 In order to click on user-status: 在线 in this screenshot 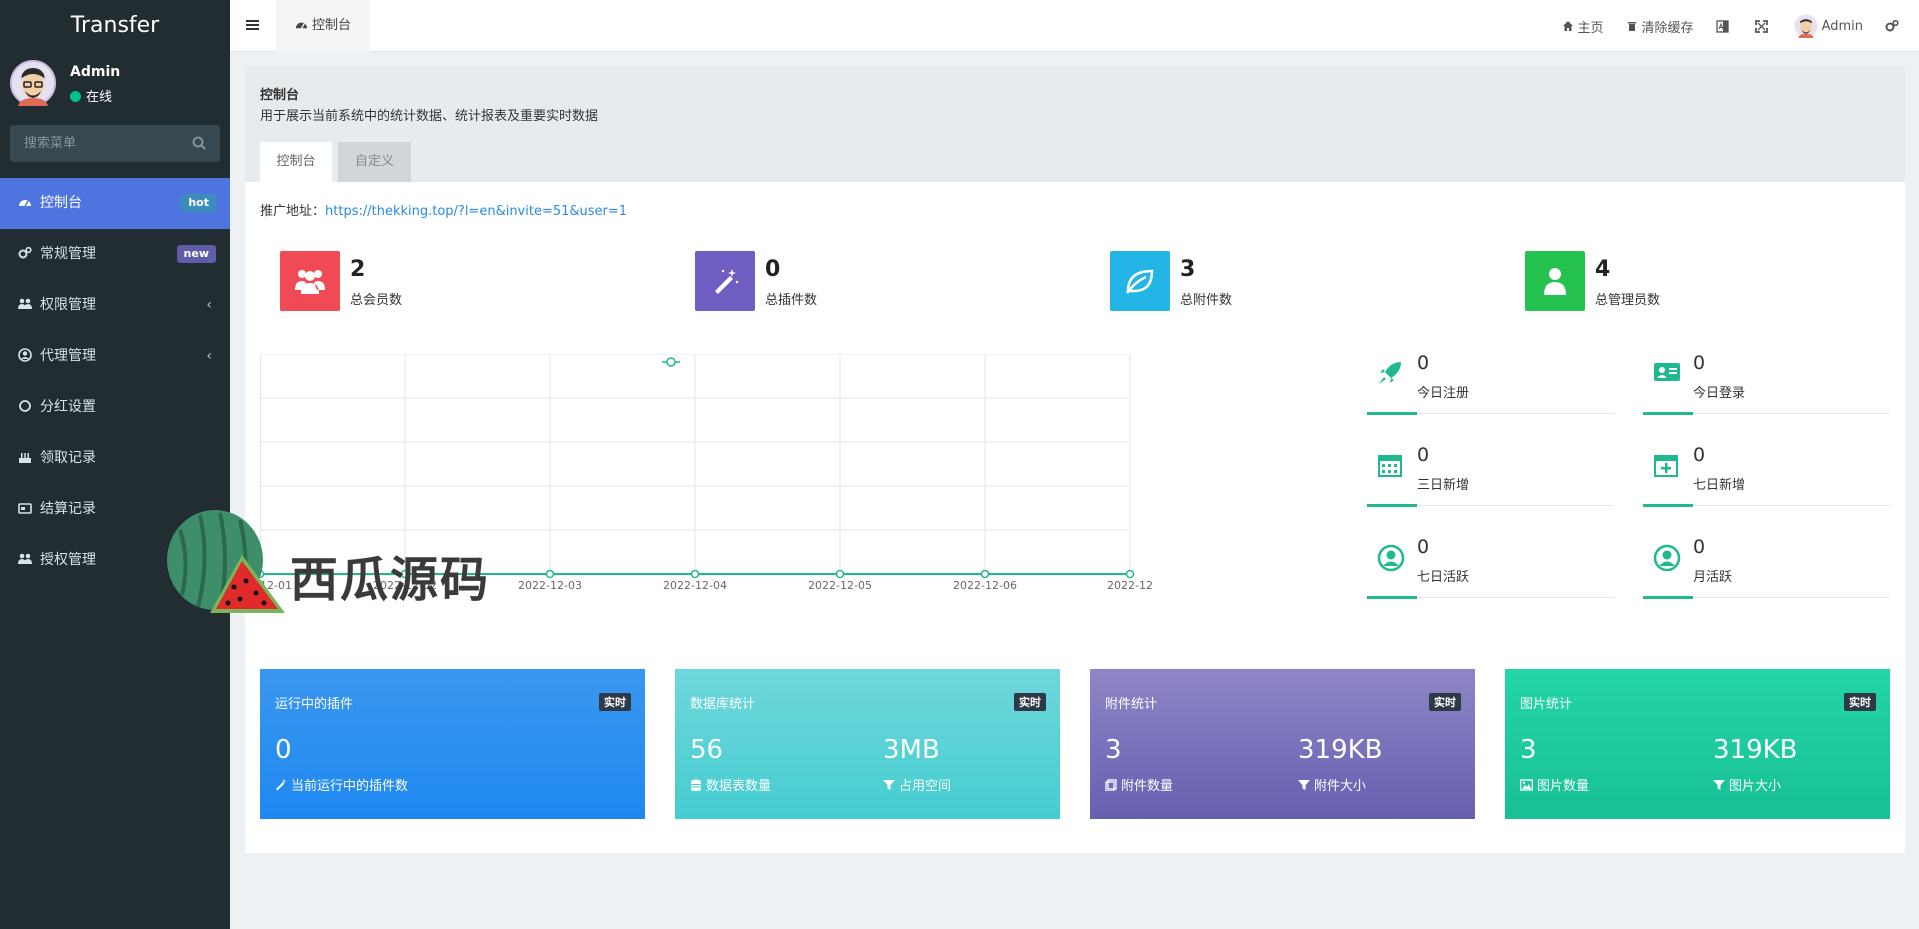, I will do `click(91, 95)`.